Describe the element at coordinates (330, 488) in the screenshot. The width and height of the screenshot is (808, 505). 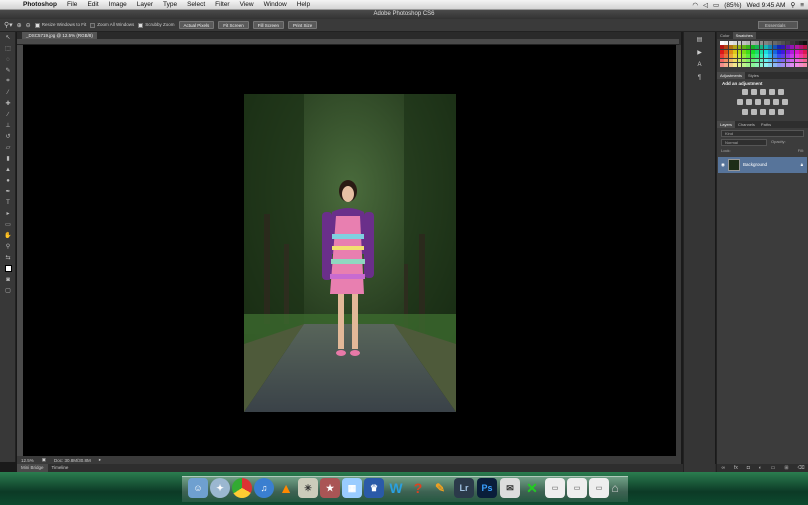
I see `imovie-icon: ★` at that location.